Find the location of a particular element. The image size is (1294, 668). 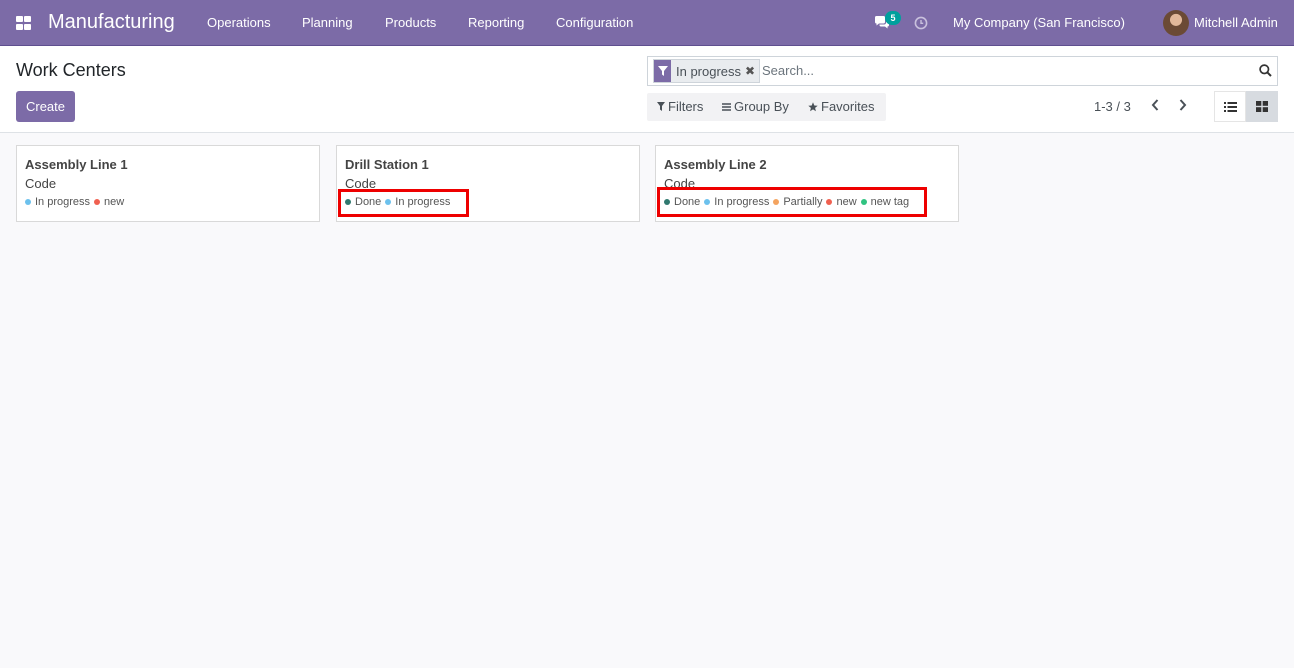

tag: new tag is located at coordinates (885, 202).